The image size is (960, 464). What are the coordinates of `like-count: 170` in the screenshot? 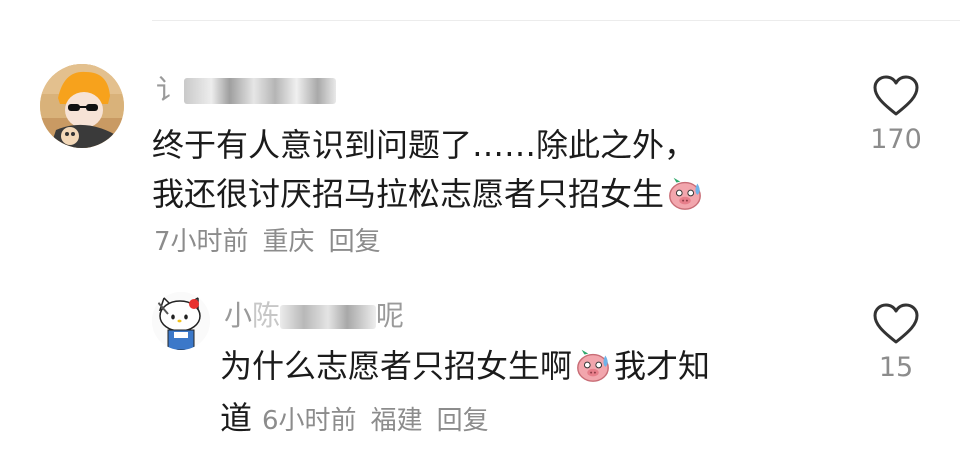 It's located at (896, 139).